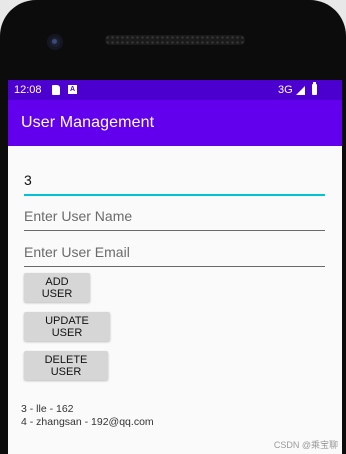  I want to click on sim-card-icon, so click(56, 90).